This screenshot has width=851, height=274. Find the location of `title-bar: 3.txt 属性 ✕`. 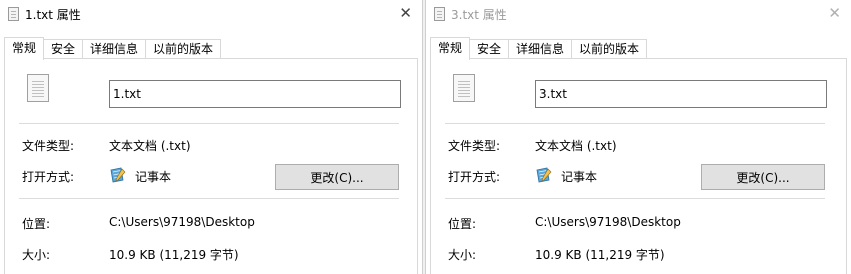

title-bar: 3.txt 属性 ✕ is located at coordinates (638, 15).